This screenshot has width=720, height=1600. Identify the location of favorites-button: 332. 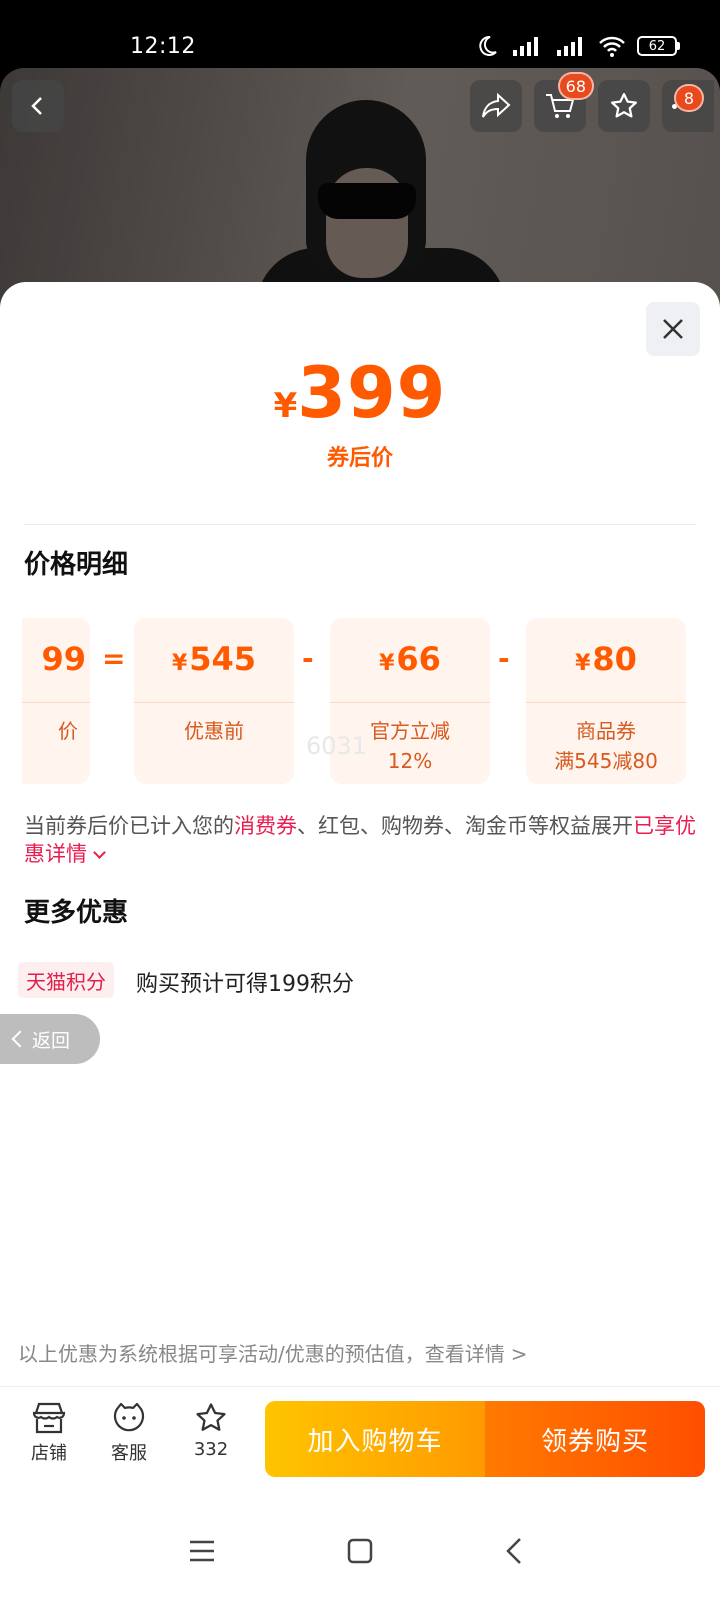
(211, 1430).